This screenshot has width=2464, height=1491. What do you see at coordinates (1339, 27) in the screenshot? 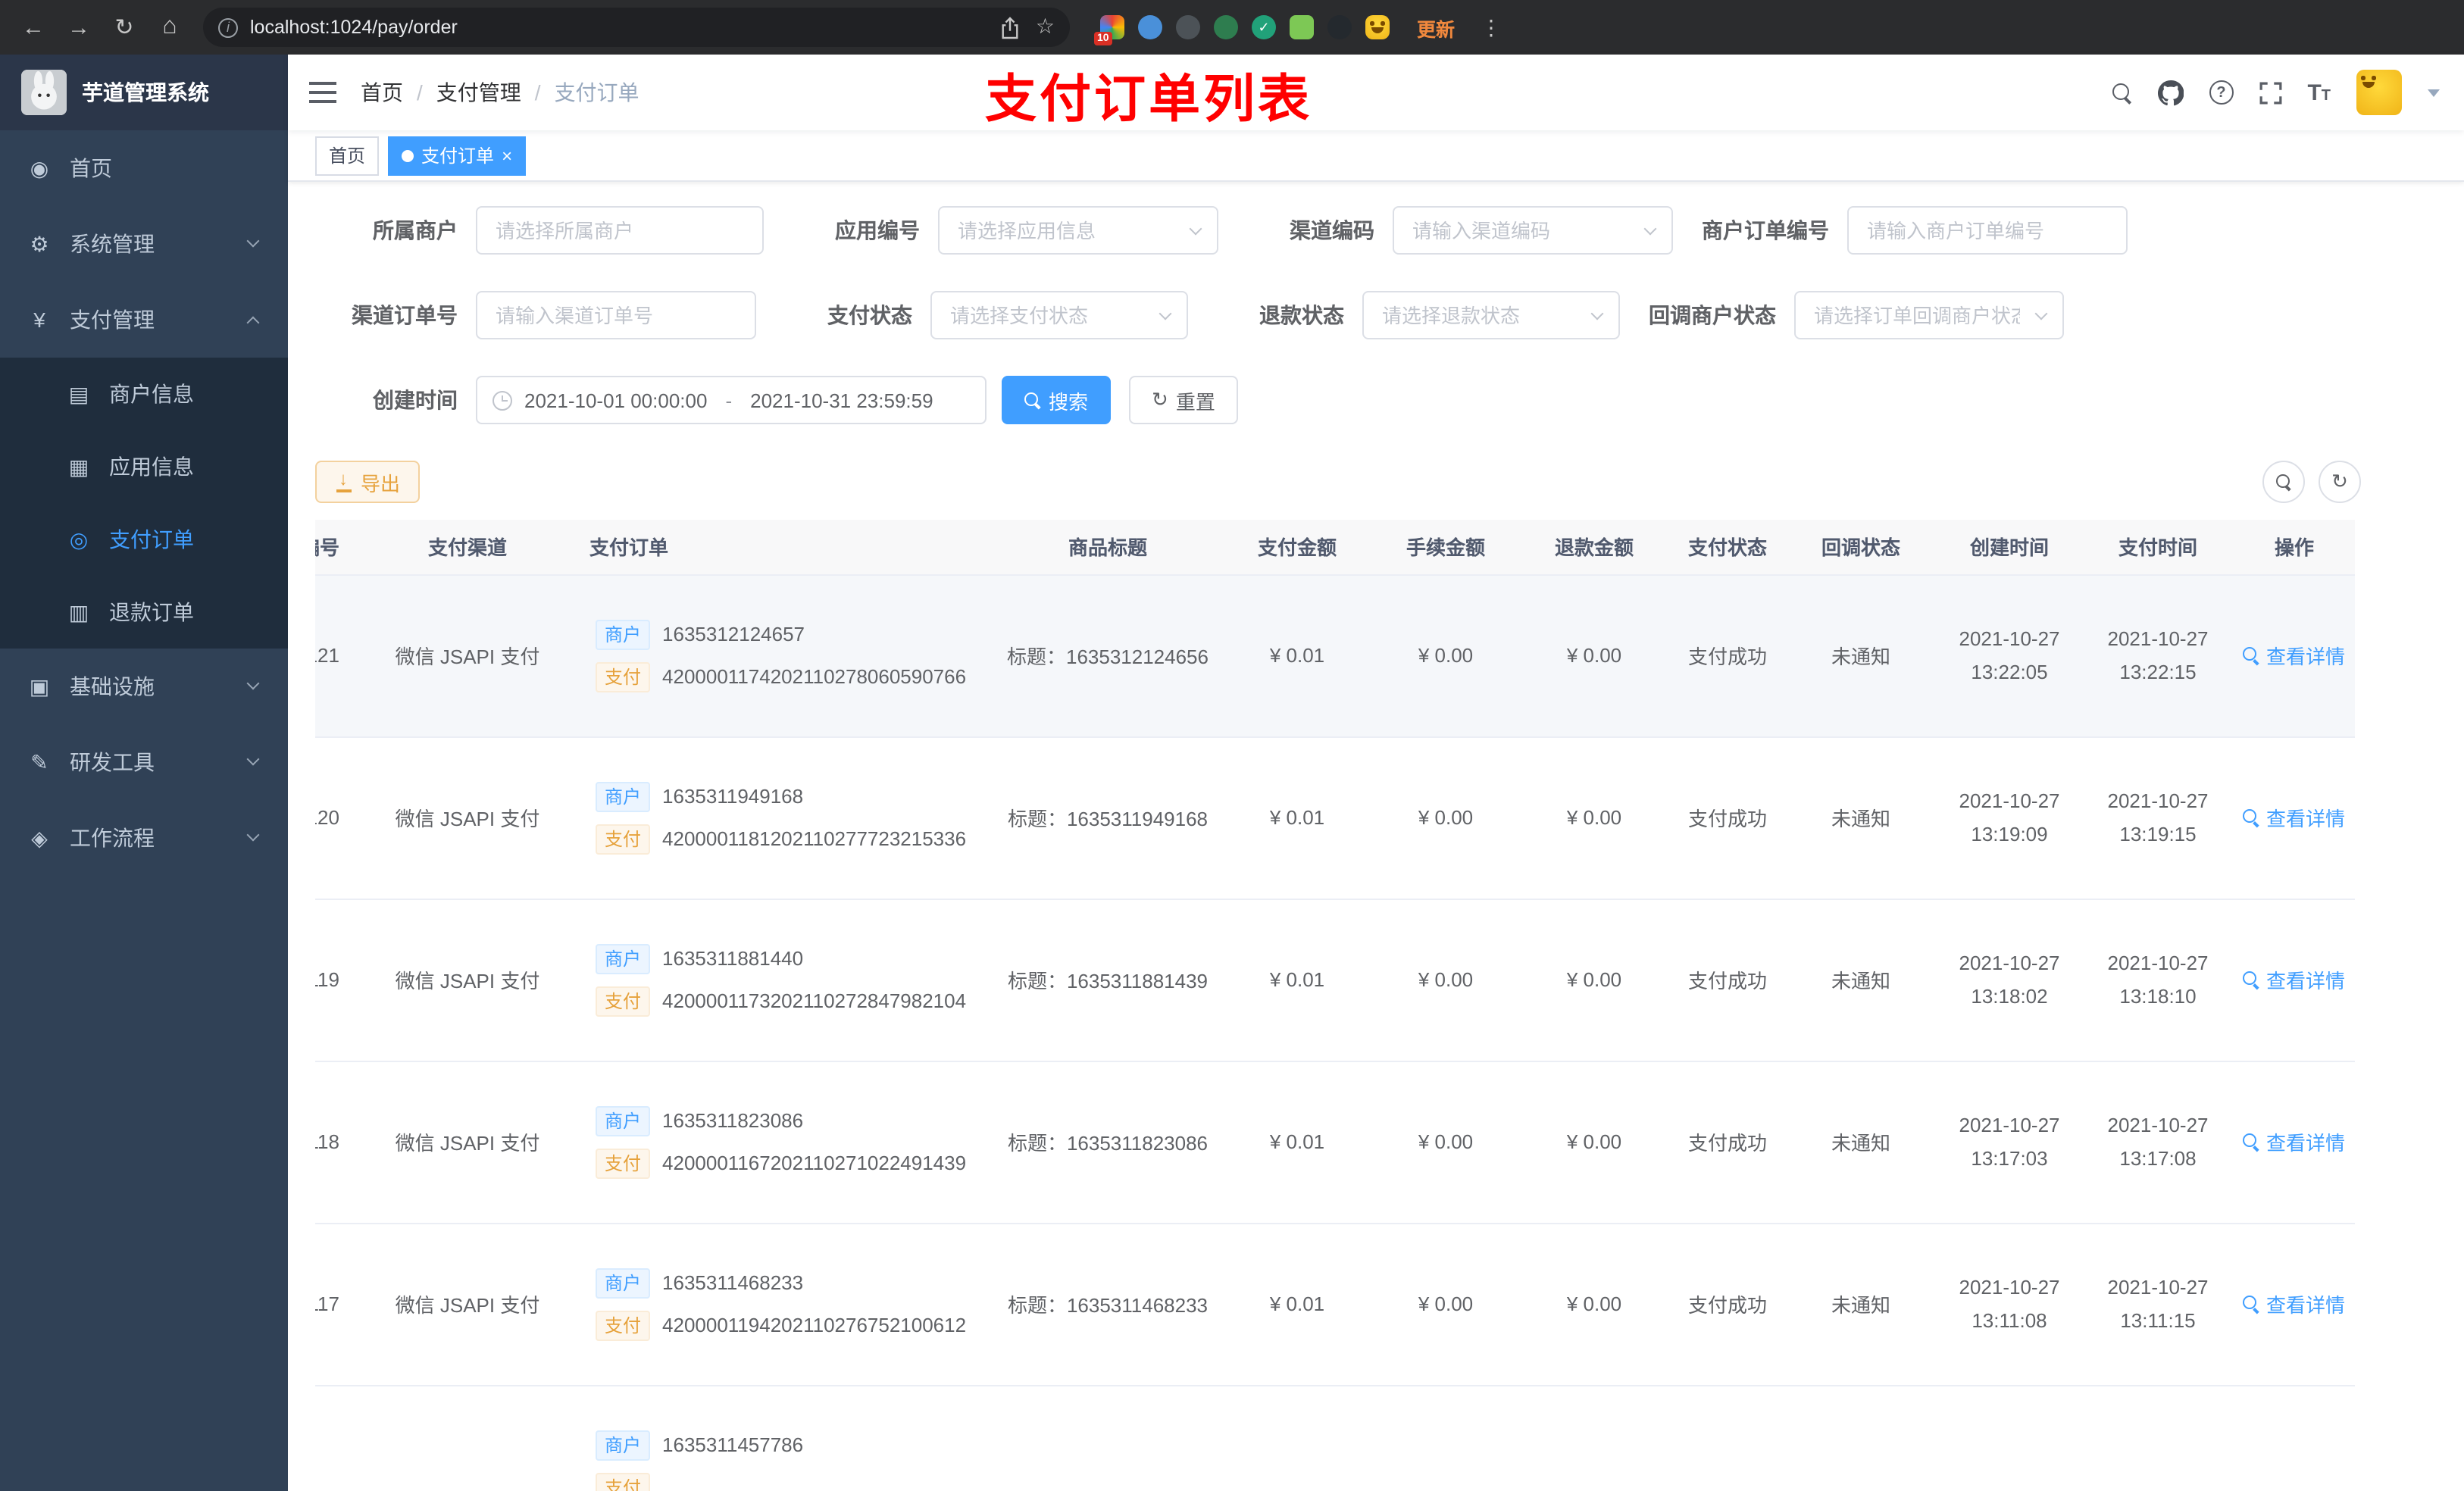
I see `extension-black-icon` at bounding box center [1339, 27].